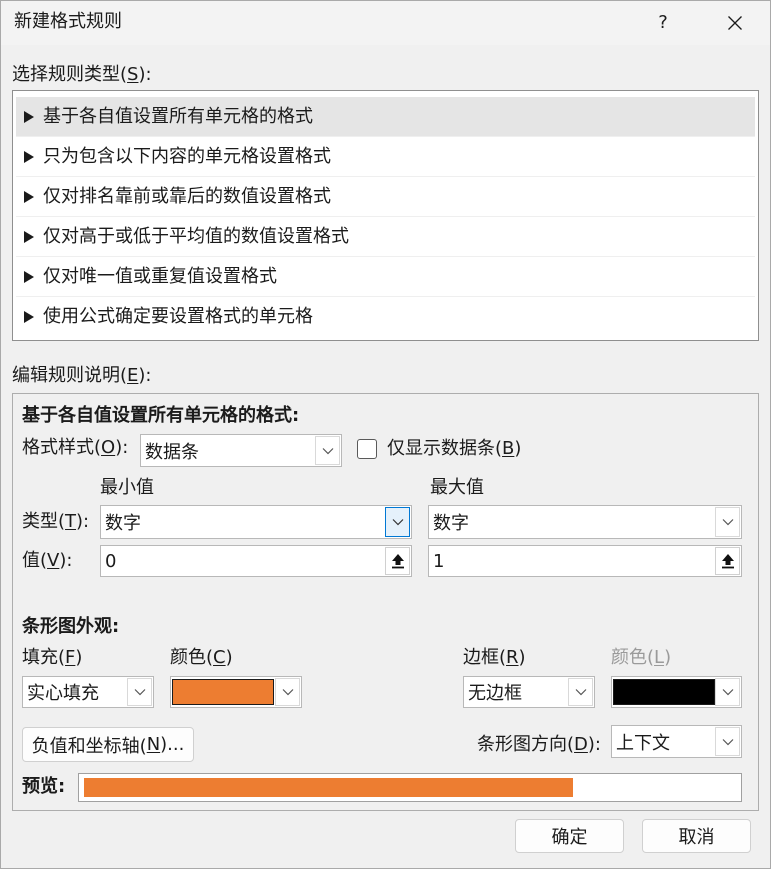 The height and width of the screenshot is (869, 771). Describe the element at coordinates (256, 522) in the screenshot. I see `minimum-type-dropdown: 数字` at that location.